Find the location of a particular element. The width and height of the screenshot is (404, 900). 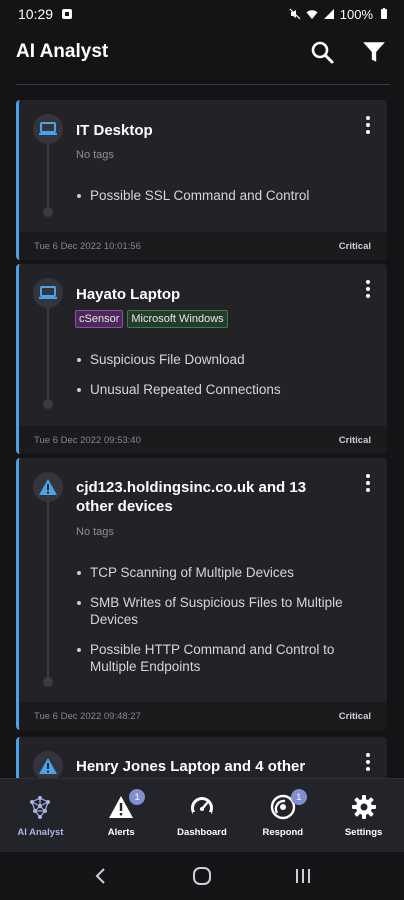

card-timestamp: Tue 6 Dec 2022 09:48:27 is located at coordinates (87, 716).